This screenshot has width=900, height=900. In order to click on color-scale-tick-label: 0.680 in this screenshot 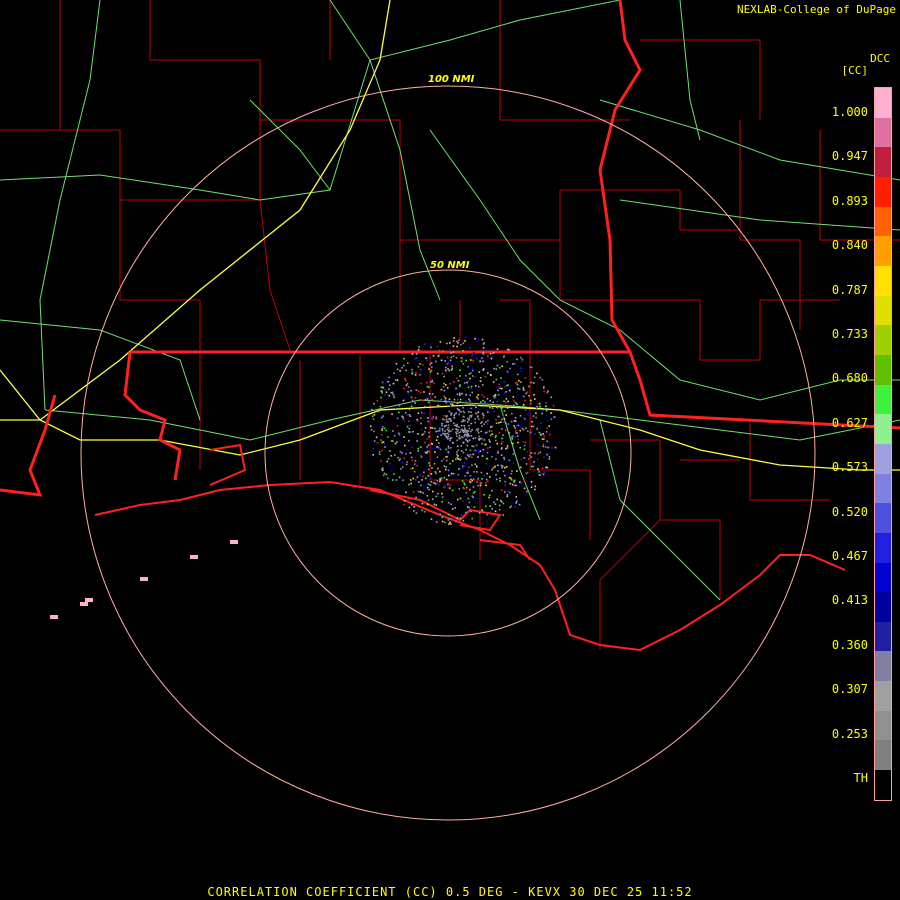, I will do `click(849, 378)`.